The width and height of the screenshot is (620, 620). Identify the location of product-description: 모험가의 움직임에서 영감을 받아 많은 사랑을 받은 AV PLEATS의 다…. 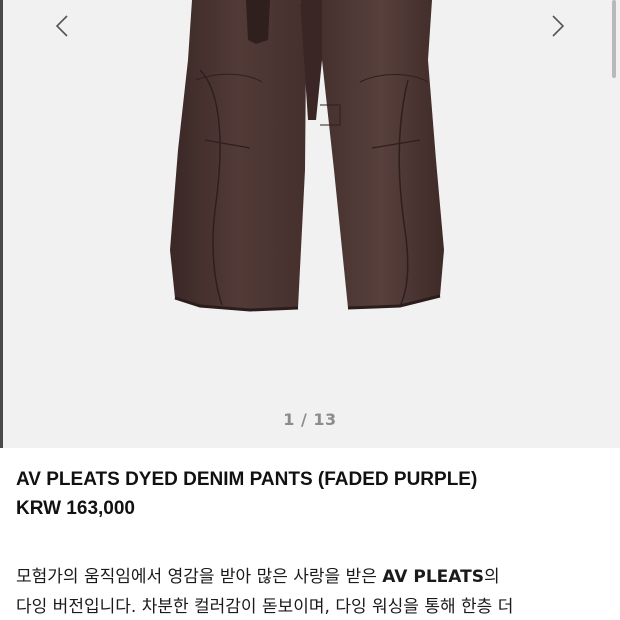
(314, 591).